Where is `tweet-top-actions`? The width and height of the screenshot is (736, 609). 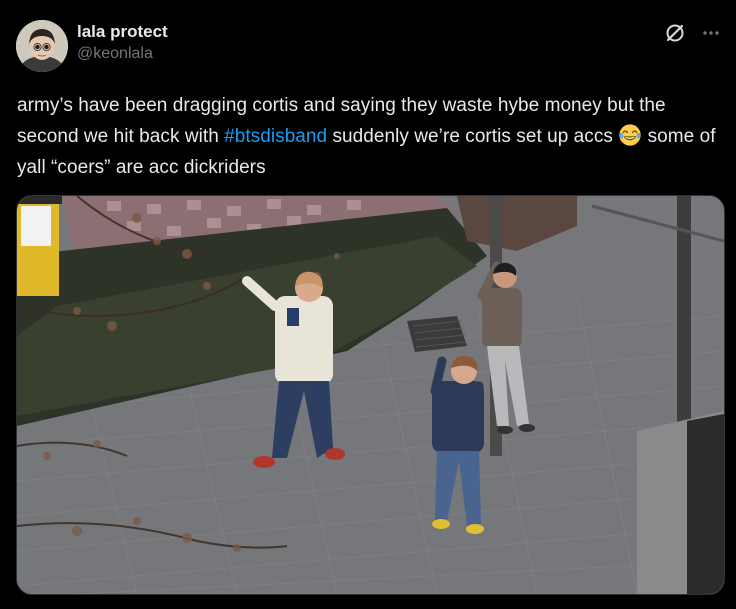 tweet-top-actions is located at coordinates (693, 33).